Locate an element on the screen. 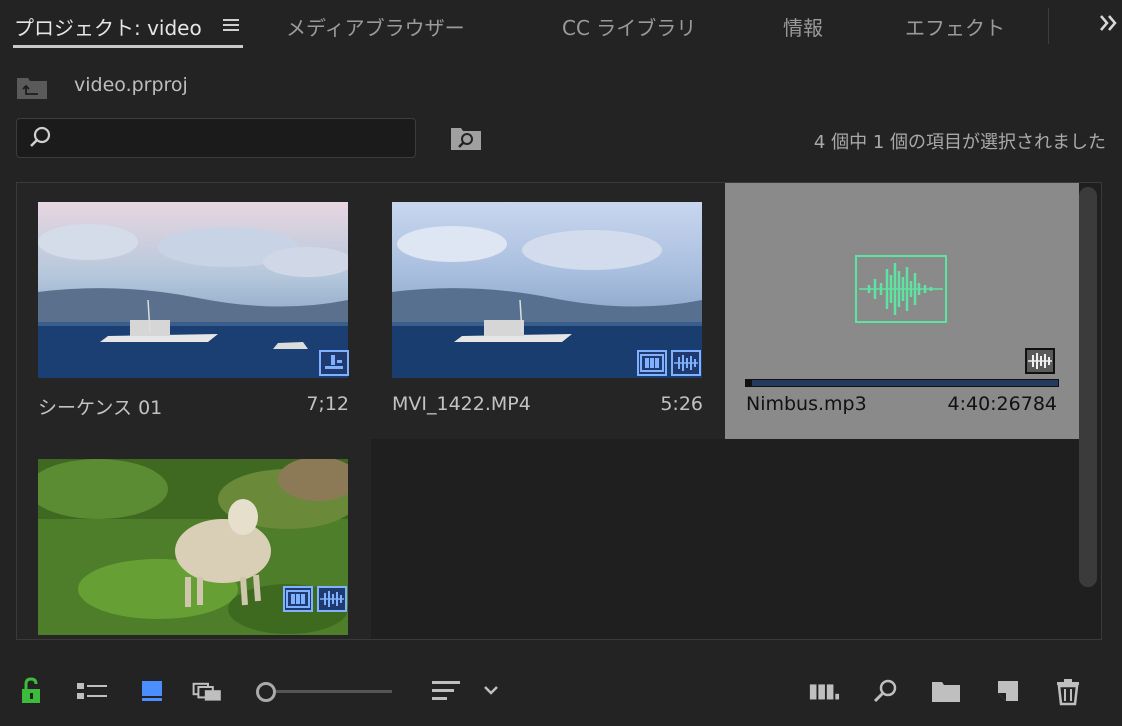  tab-overflow-icon is located at coordinates (1109, 23).